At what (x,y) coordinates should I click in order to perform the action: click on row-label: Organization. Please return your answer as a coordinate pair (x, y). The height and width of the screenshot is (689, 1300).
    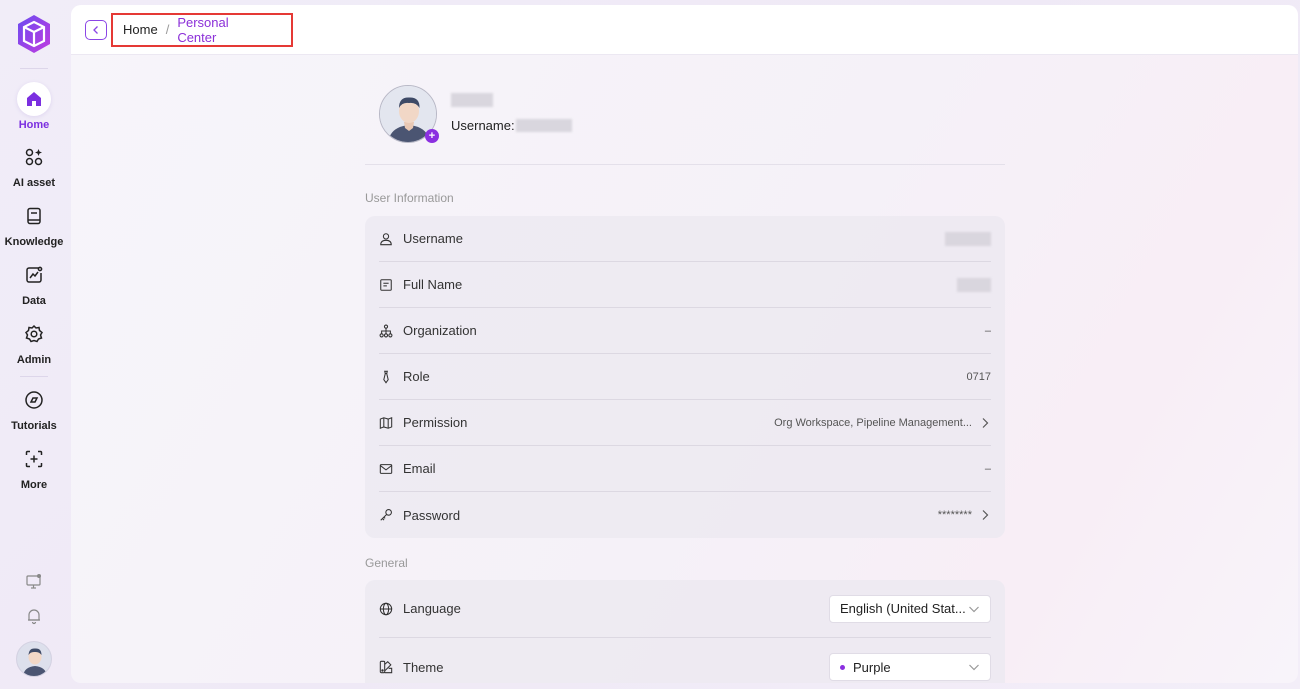
    Looking at the image, I should click on (440, 330).